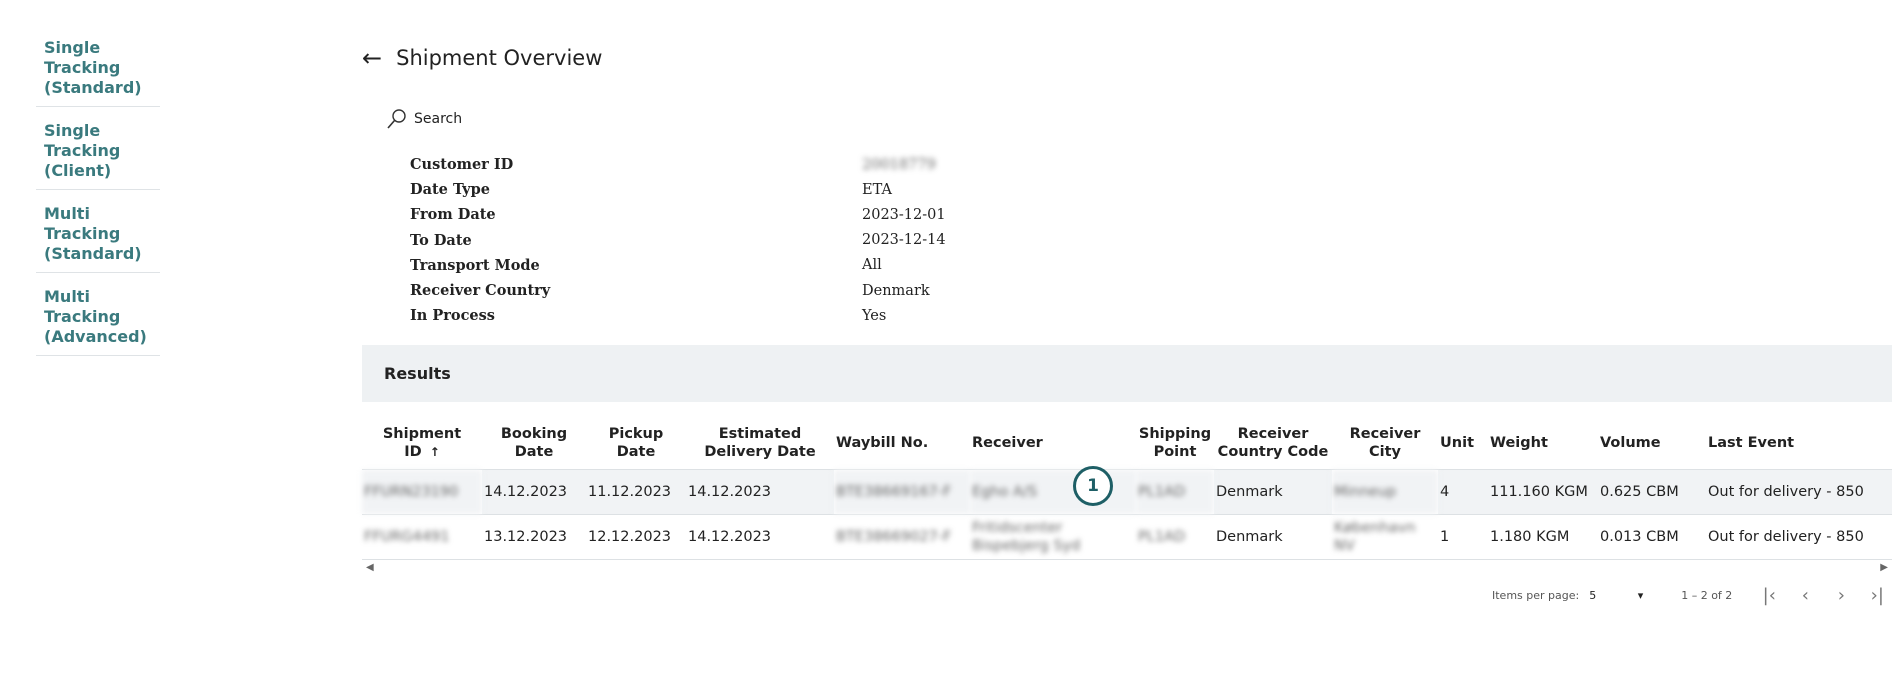 The height and width of the screenshot is (695, 1902). I want to click on filter-value: 2023-12-01, so click(904, 214).